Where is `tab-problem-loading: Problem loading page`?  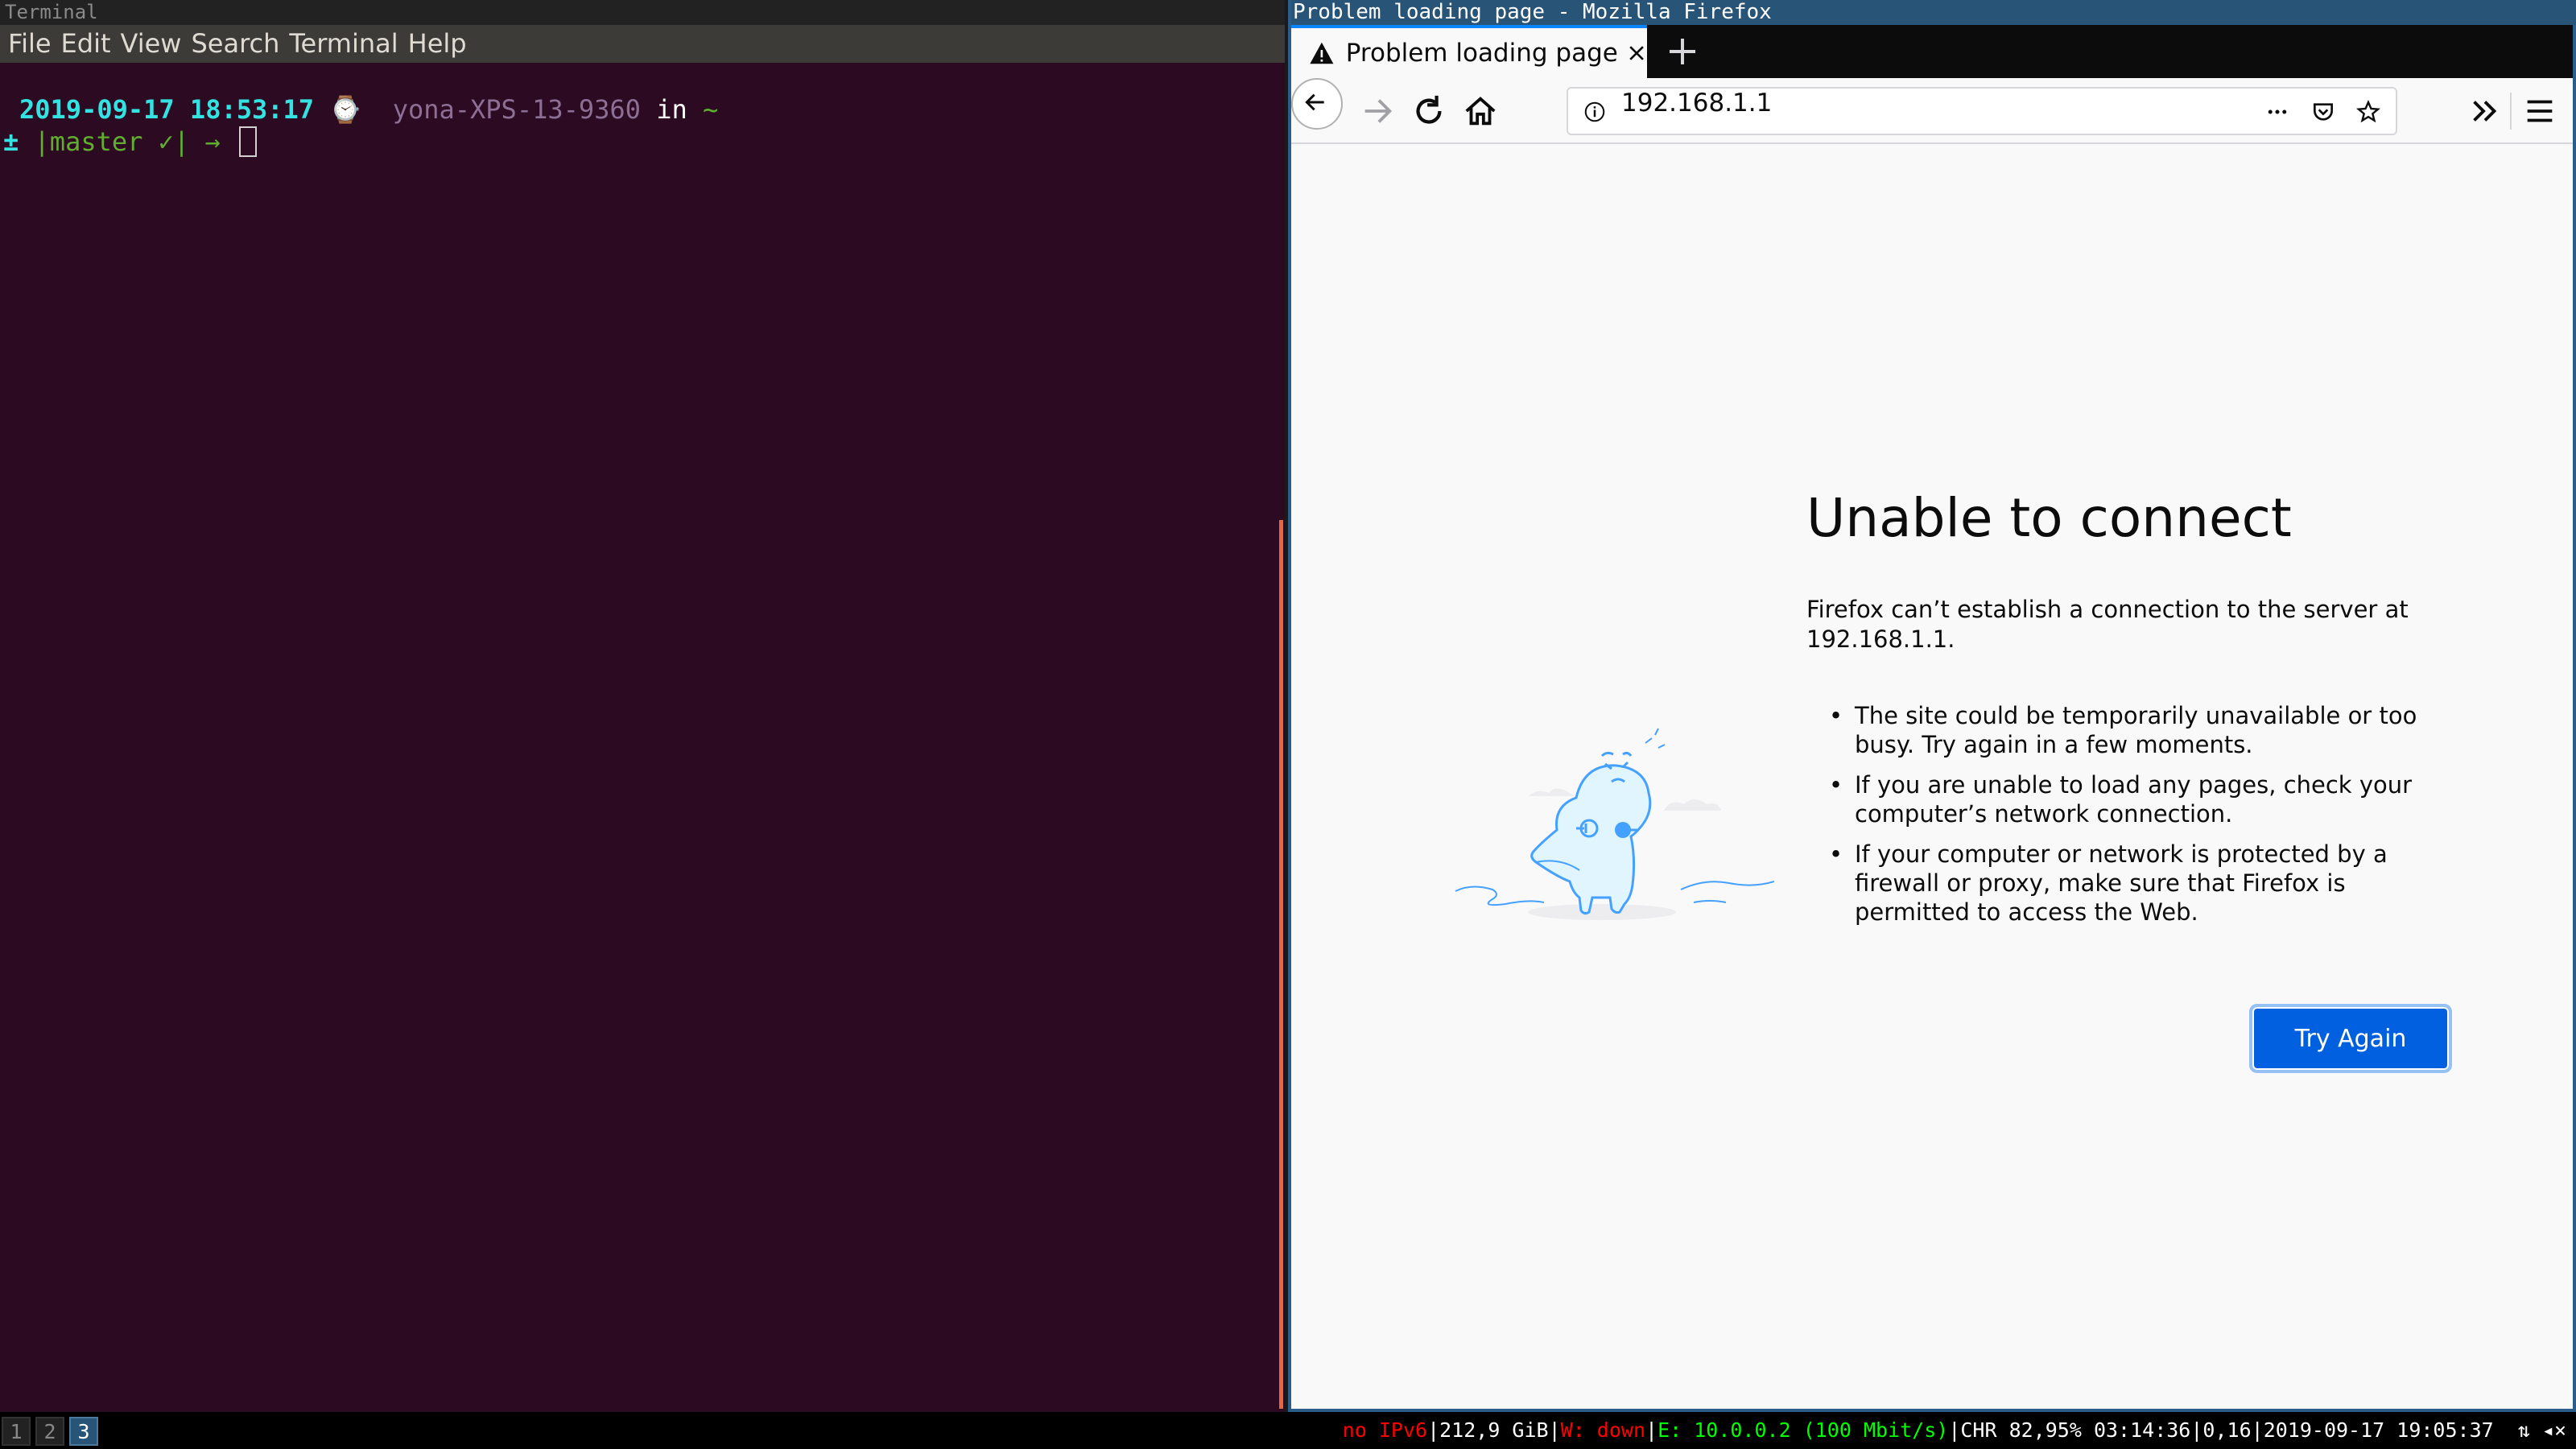
tab-problem-loading: Problem loading page is located at coordinates (1469, 51).